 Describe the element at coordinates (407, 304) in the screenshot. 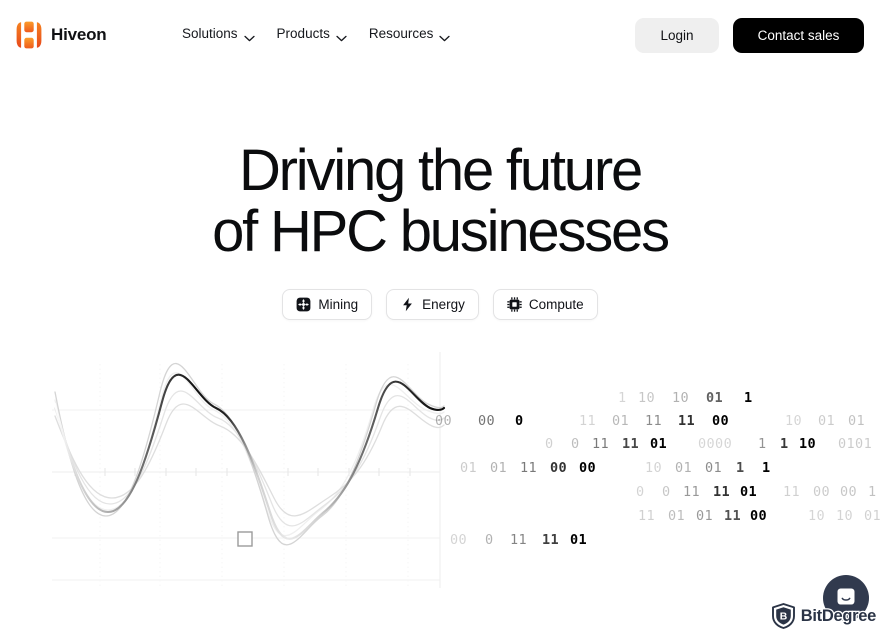

I see `lightning-bolt-icon` at that location.